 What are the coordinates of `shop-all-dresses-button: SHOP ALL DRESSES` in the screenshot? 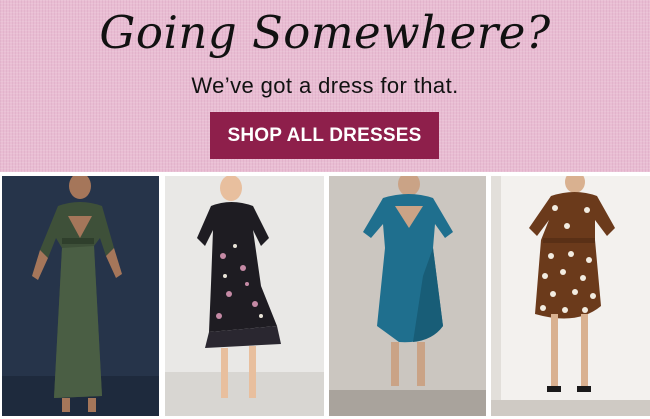 It's located at (324, 135).